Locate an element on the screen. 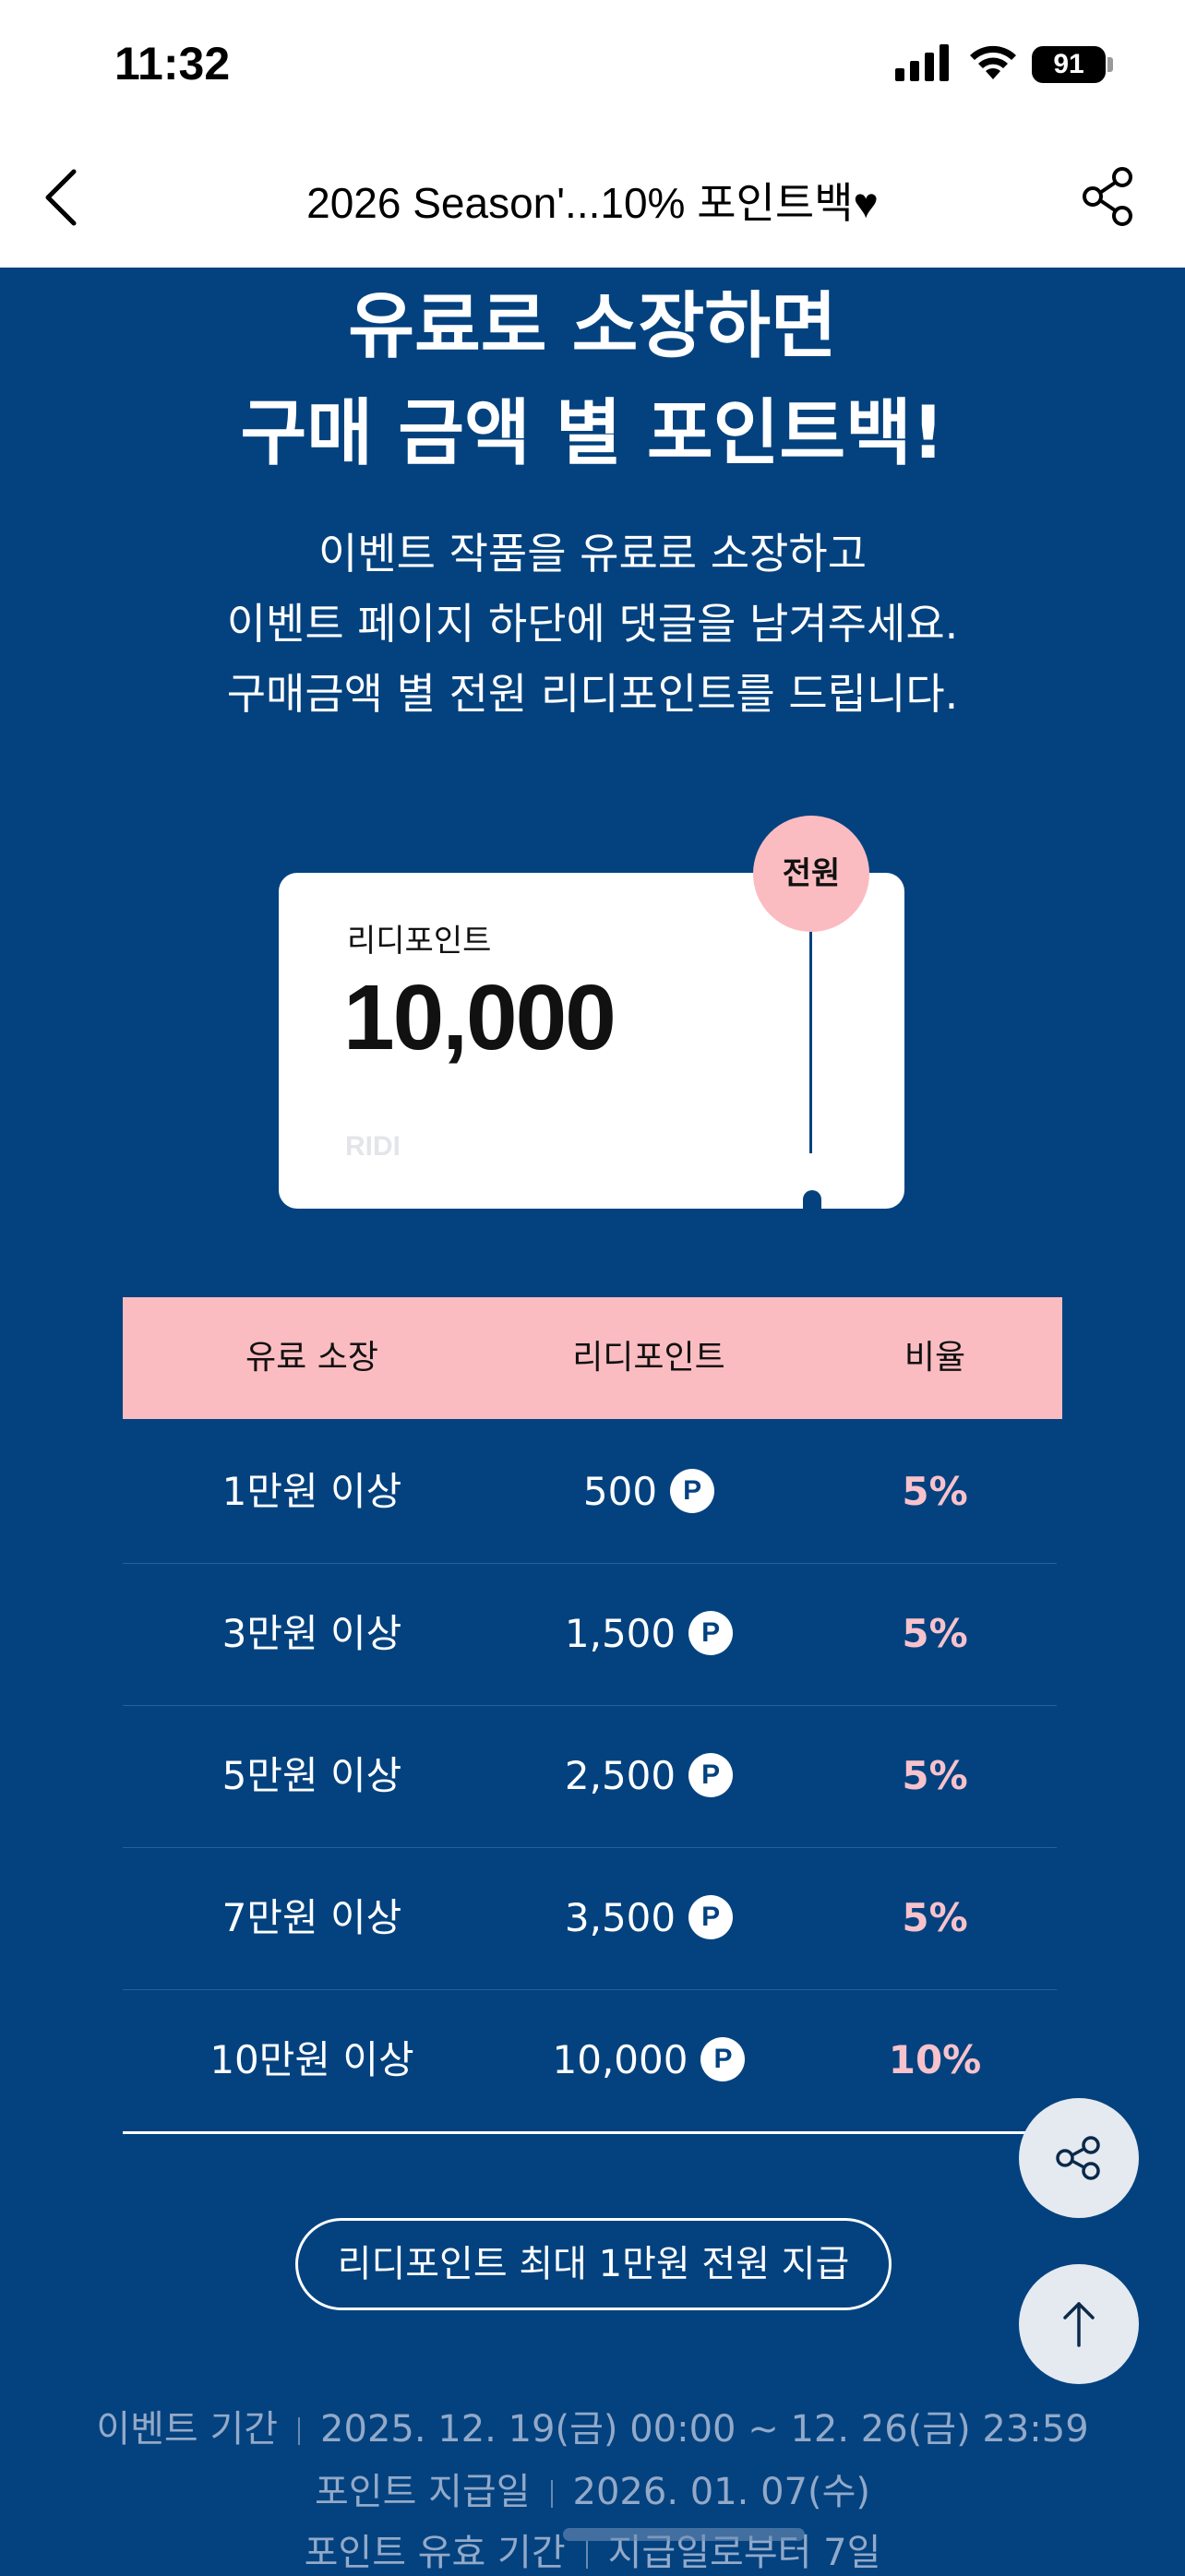 This screenshot has height=2576, width=1185. column-header-rate: 비율 is located at coordinates (935, 1358).